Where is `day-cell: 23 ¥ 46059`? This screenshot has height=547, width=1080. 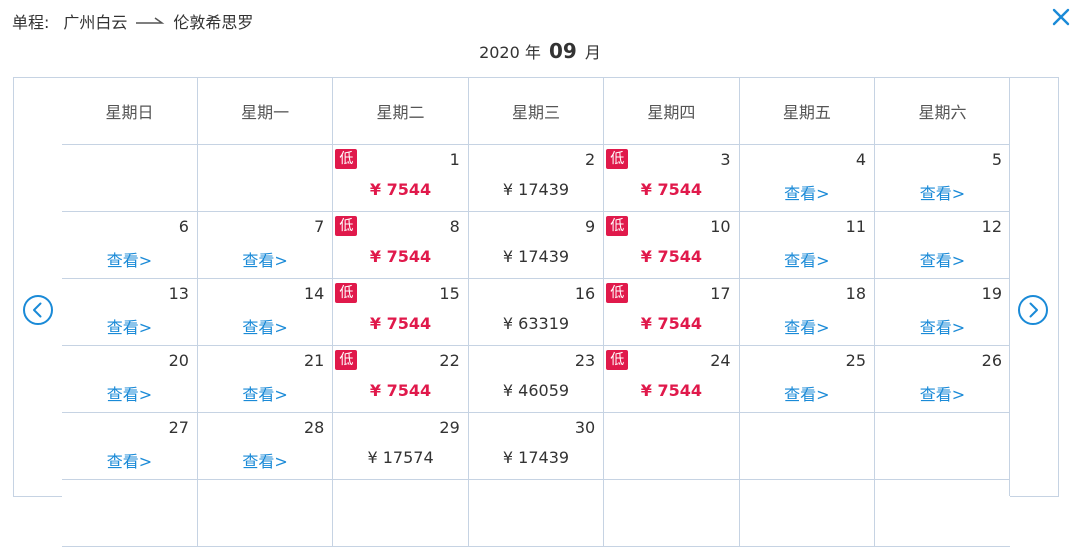
day-cell: 23 ¥ 46059 is located at coordinates (536, 379).